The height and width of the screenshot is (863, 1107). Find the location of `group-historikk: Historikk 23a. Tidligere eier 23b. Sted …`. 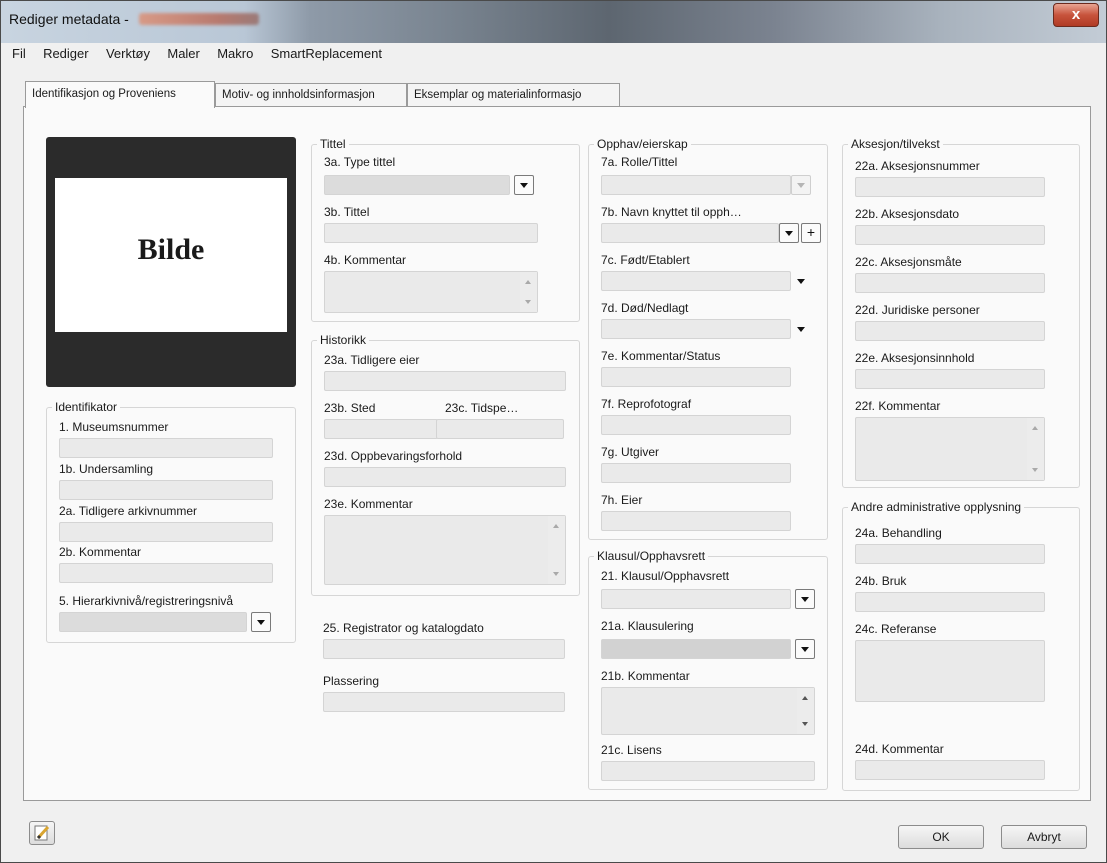

group-historikk: Historikk 23a. Tidligere eier 23b. Sted … is located at coordinates (445, 464).